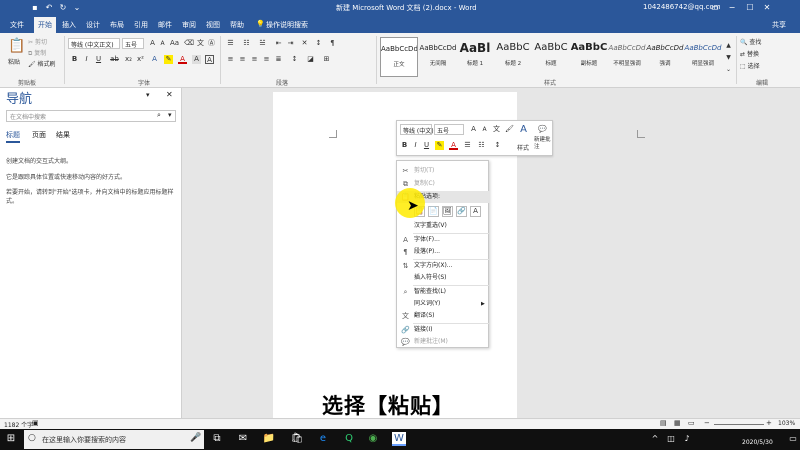 This screenshot has height=450, width=800. I want to click on start-button-icon: ⊞, so click(11, 439).